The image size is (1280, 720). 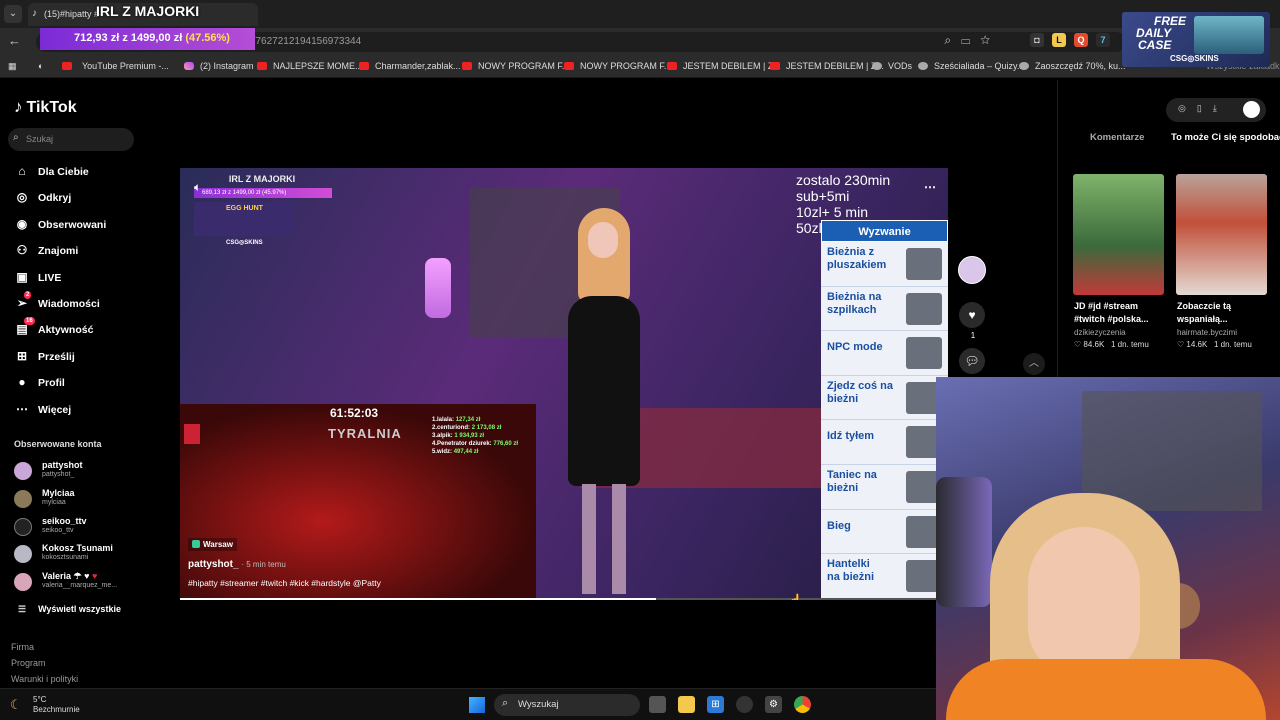 What do you see at coordinates (467, 66) in the screenshot?
I see `youtube-icon` at bounding box center [467, 66].